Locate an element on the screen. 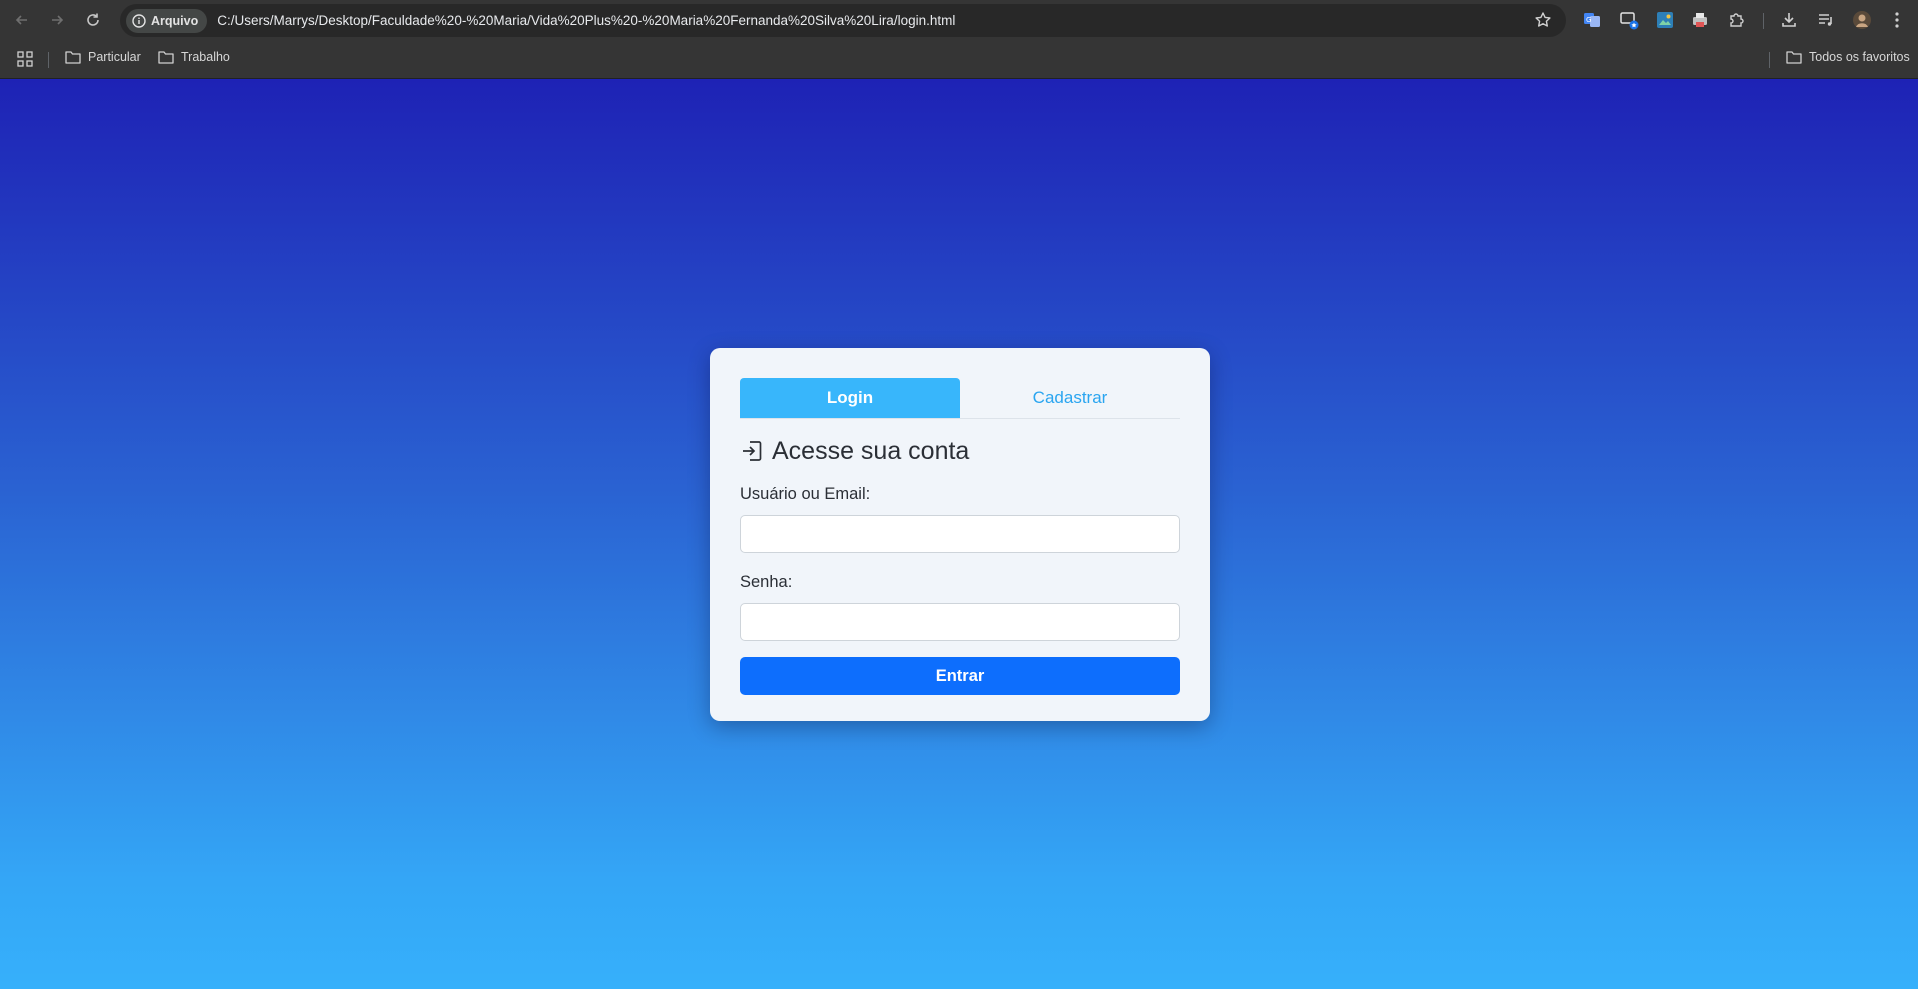  bookmark-label: Trabalho is located at coordinates (205, 57).